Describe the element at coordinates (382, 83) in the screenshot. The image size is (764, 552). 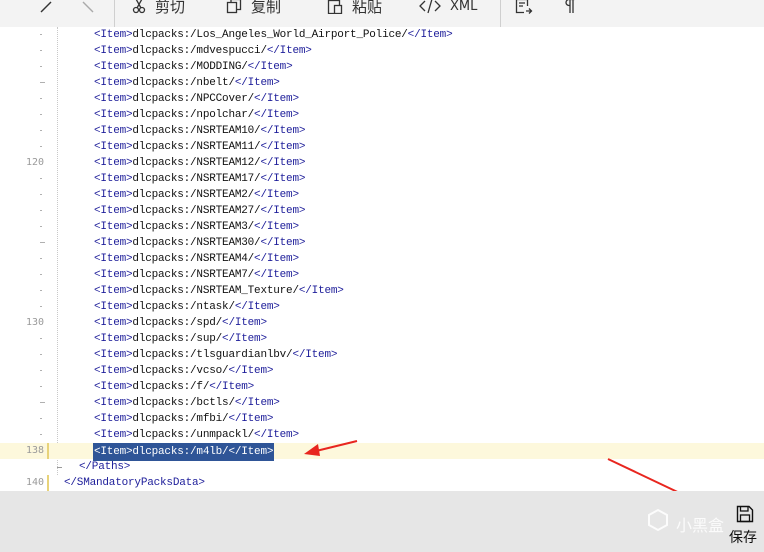
I see `code-line: <Item>dlcpacks:/nbelt/</Item>` at that location.